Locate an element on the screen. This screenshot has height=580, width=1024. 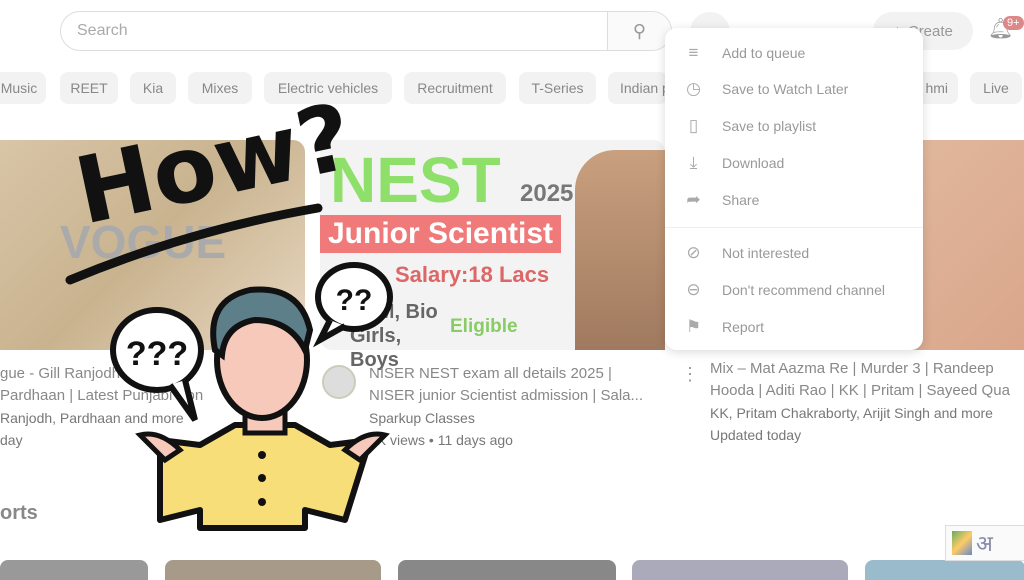
how-text: How? is located at coordinates (214, 164).